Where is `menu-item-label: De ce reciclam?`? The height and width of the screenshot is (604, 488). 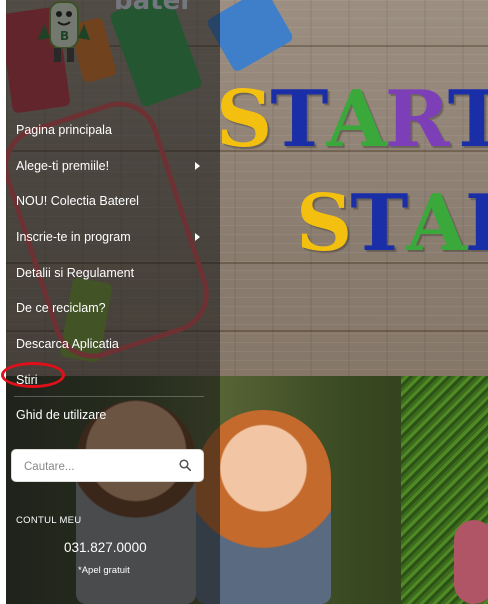
menu-item-label: De ce reciclam? is located at coordinates (61, 308).